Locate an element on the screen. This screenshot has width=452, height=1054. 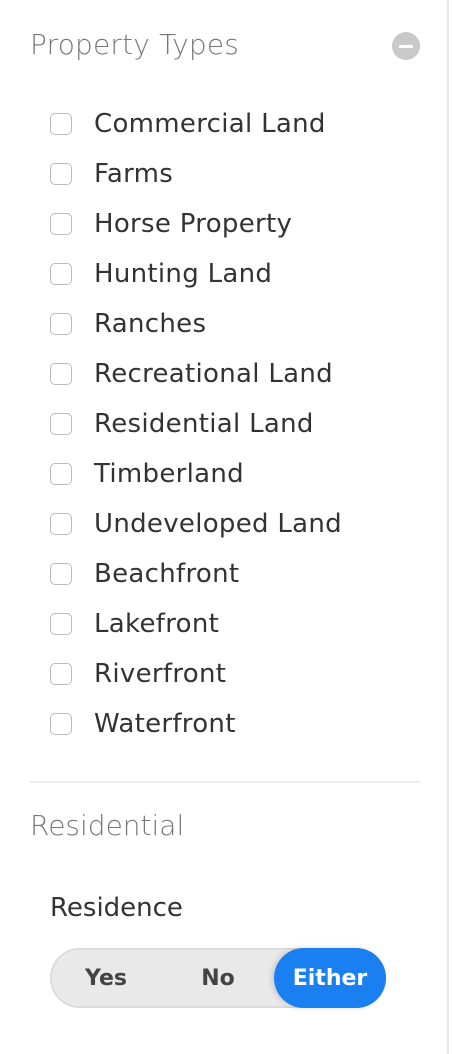
residence-toggle: Yes No Either is located at coordinates (218, 978).